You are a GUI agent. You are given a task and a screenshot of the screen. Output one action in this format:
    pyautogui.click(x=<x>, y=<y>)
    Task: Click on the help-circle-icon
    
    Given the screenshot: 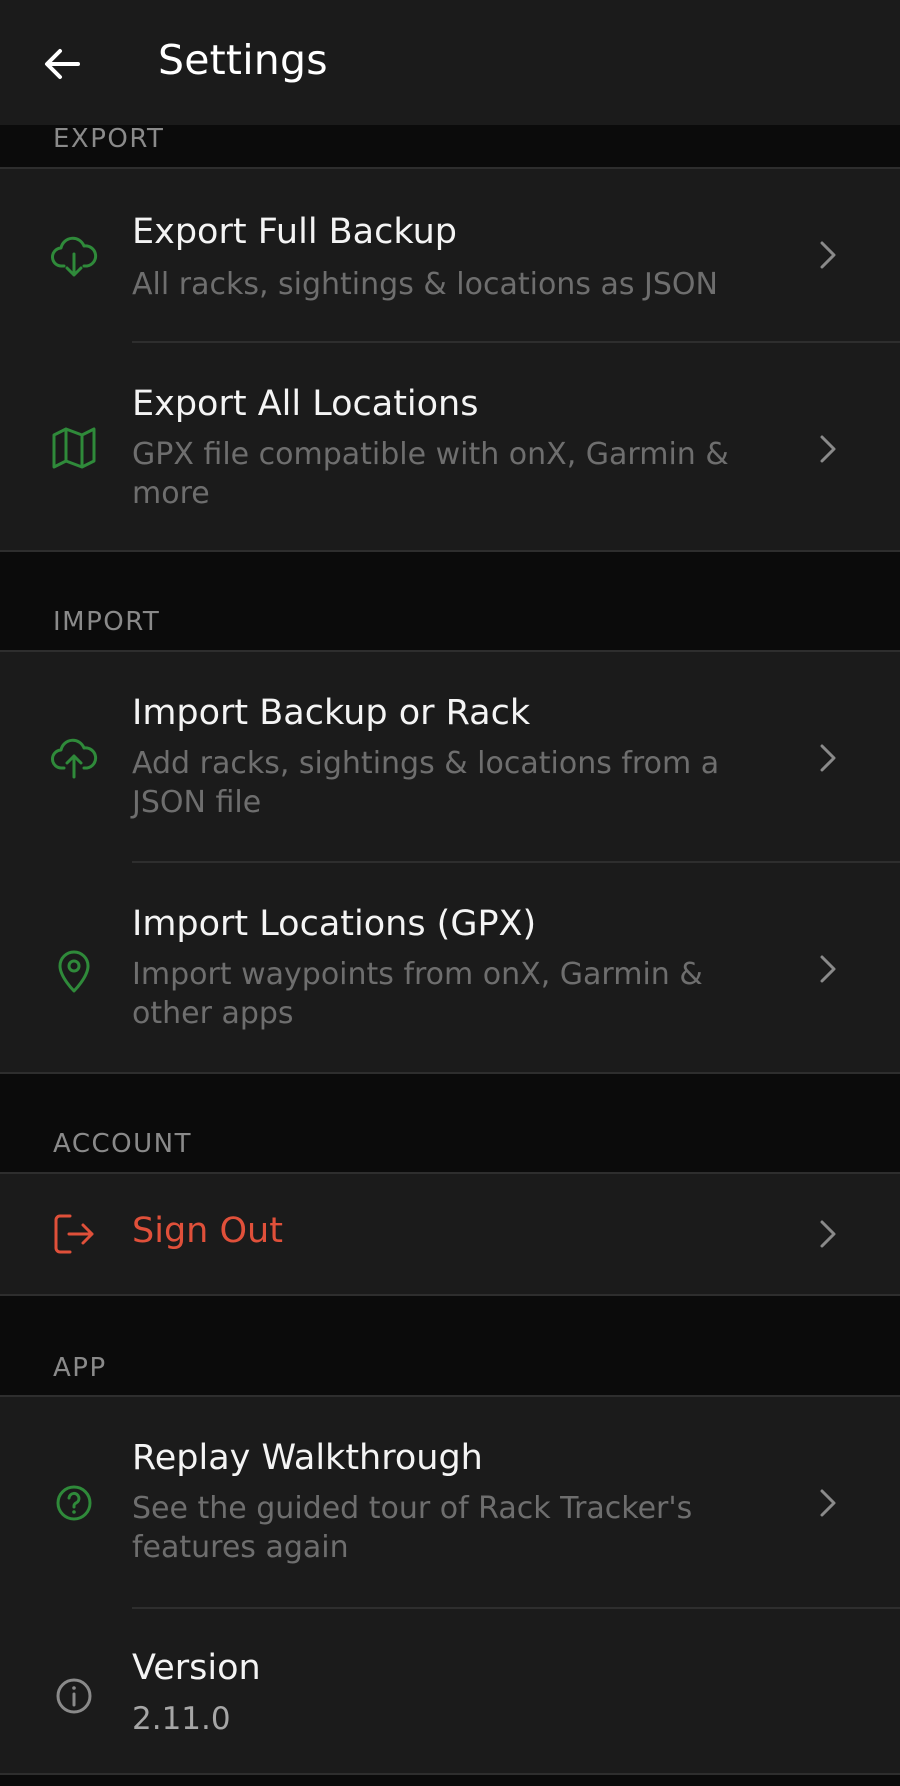 What is the action you would take?
    pyautogui.click(x=74, y=1503)
    